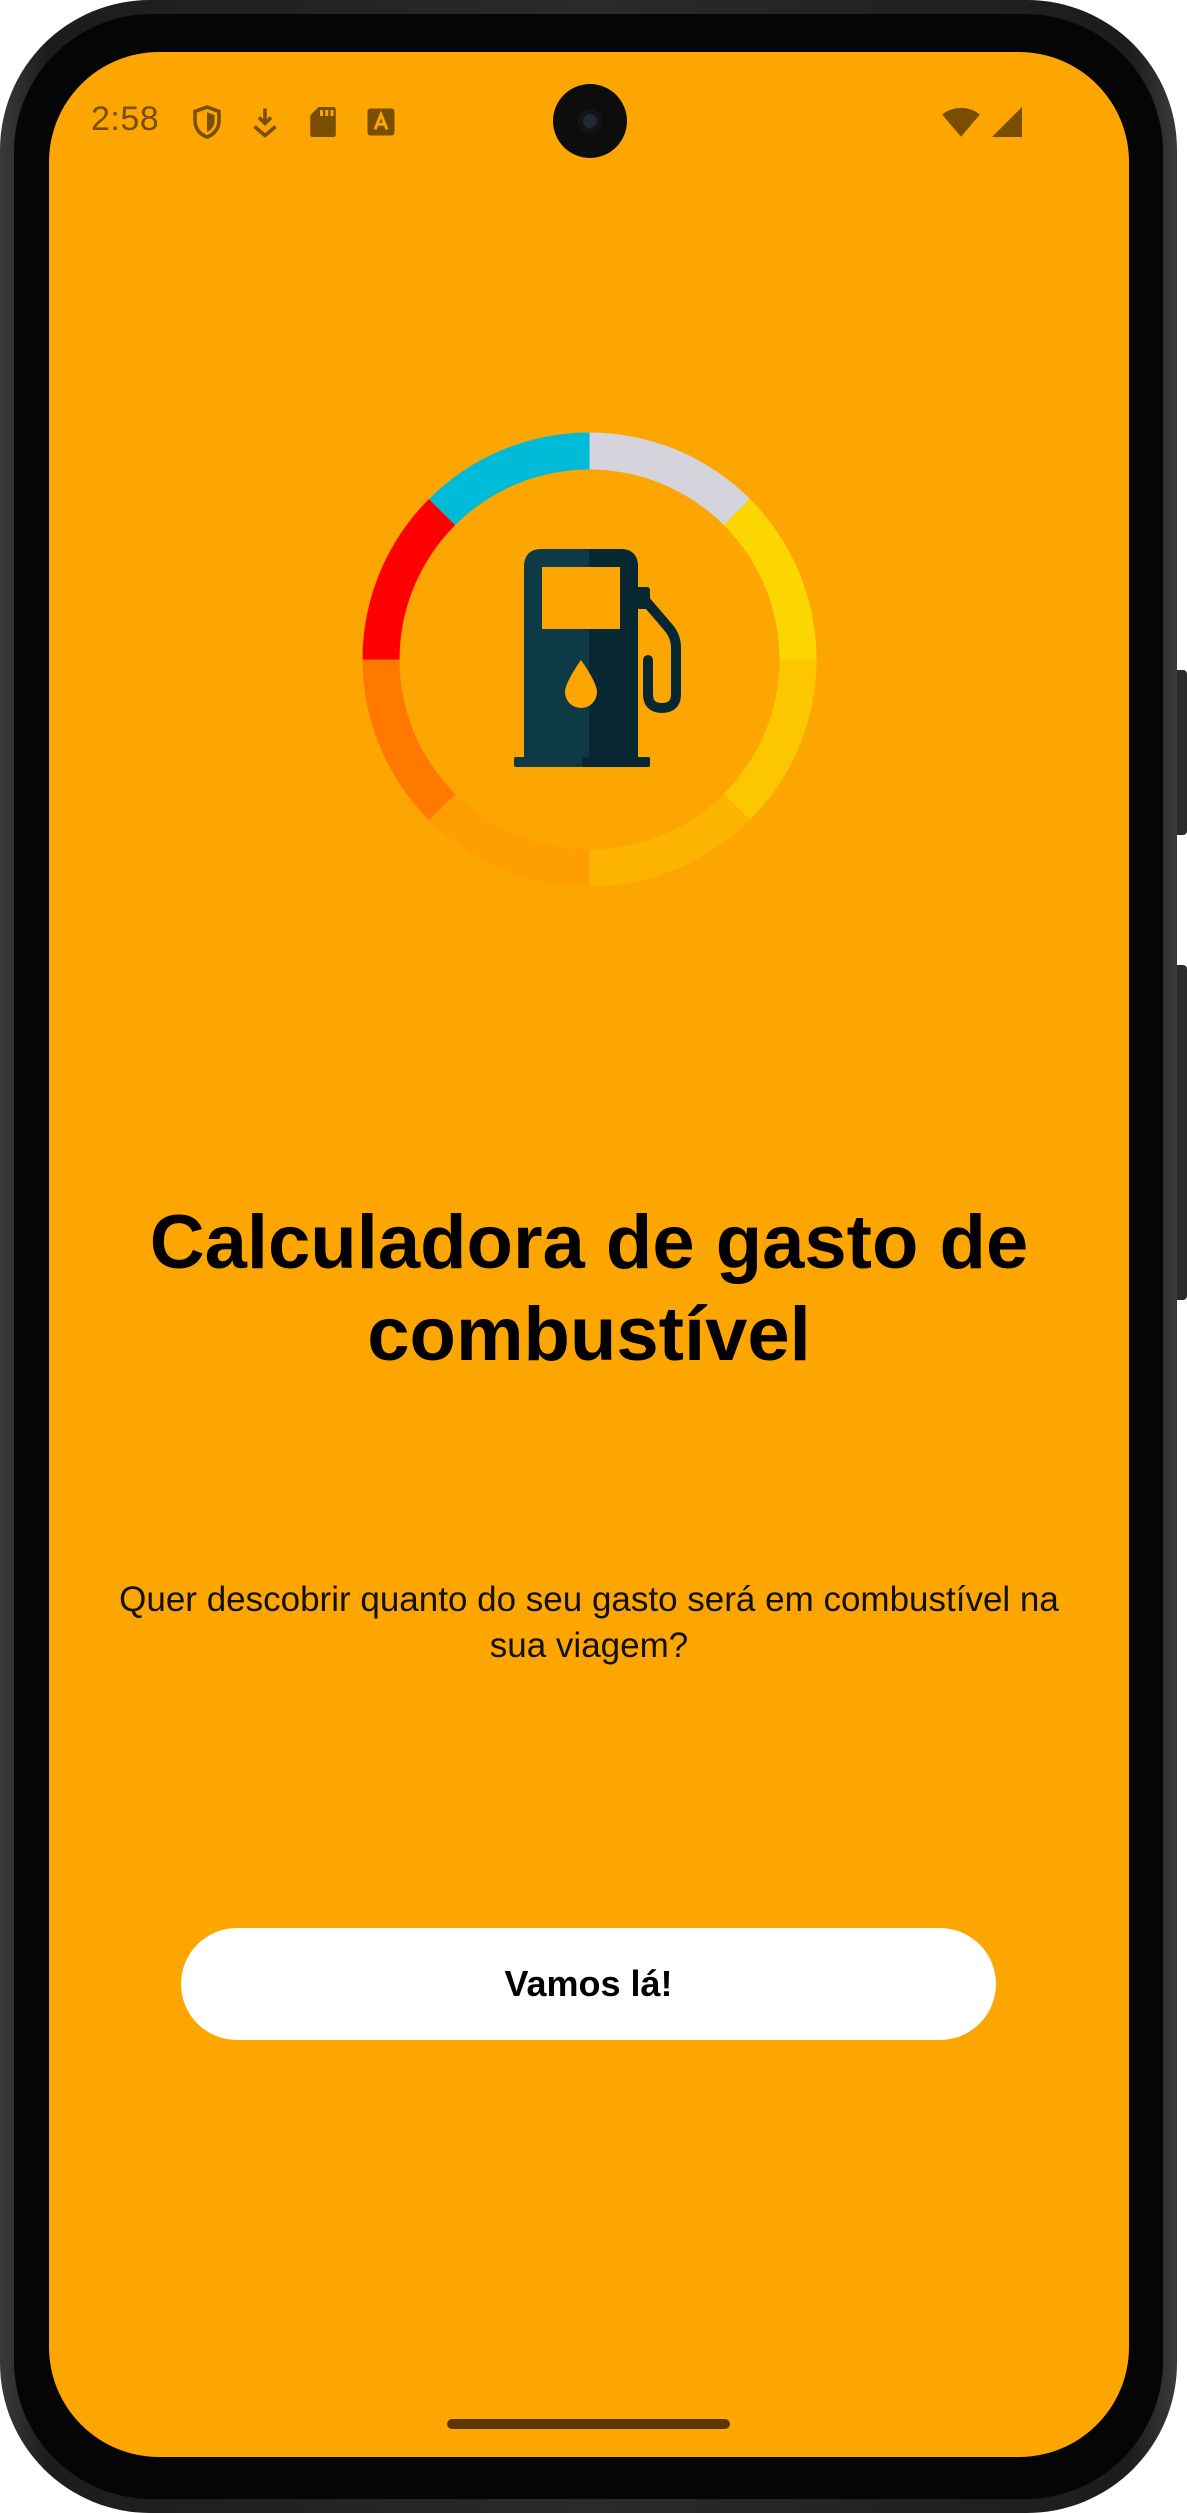  I want to click on cell-signal-icon, so click(1007, 122).